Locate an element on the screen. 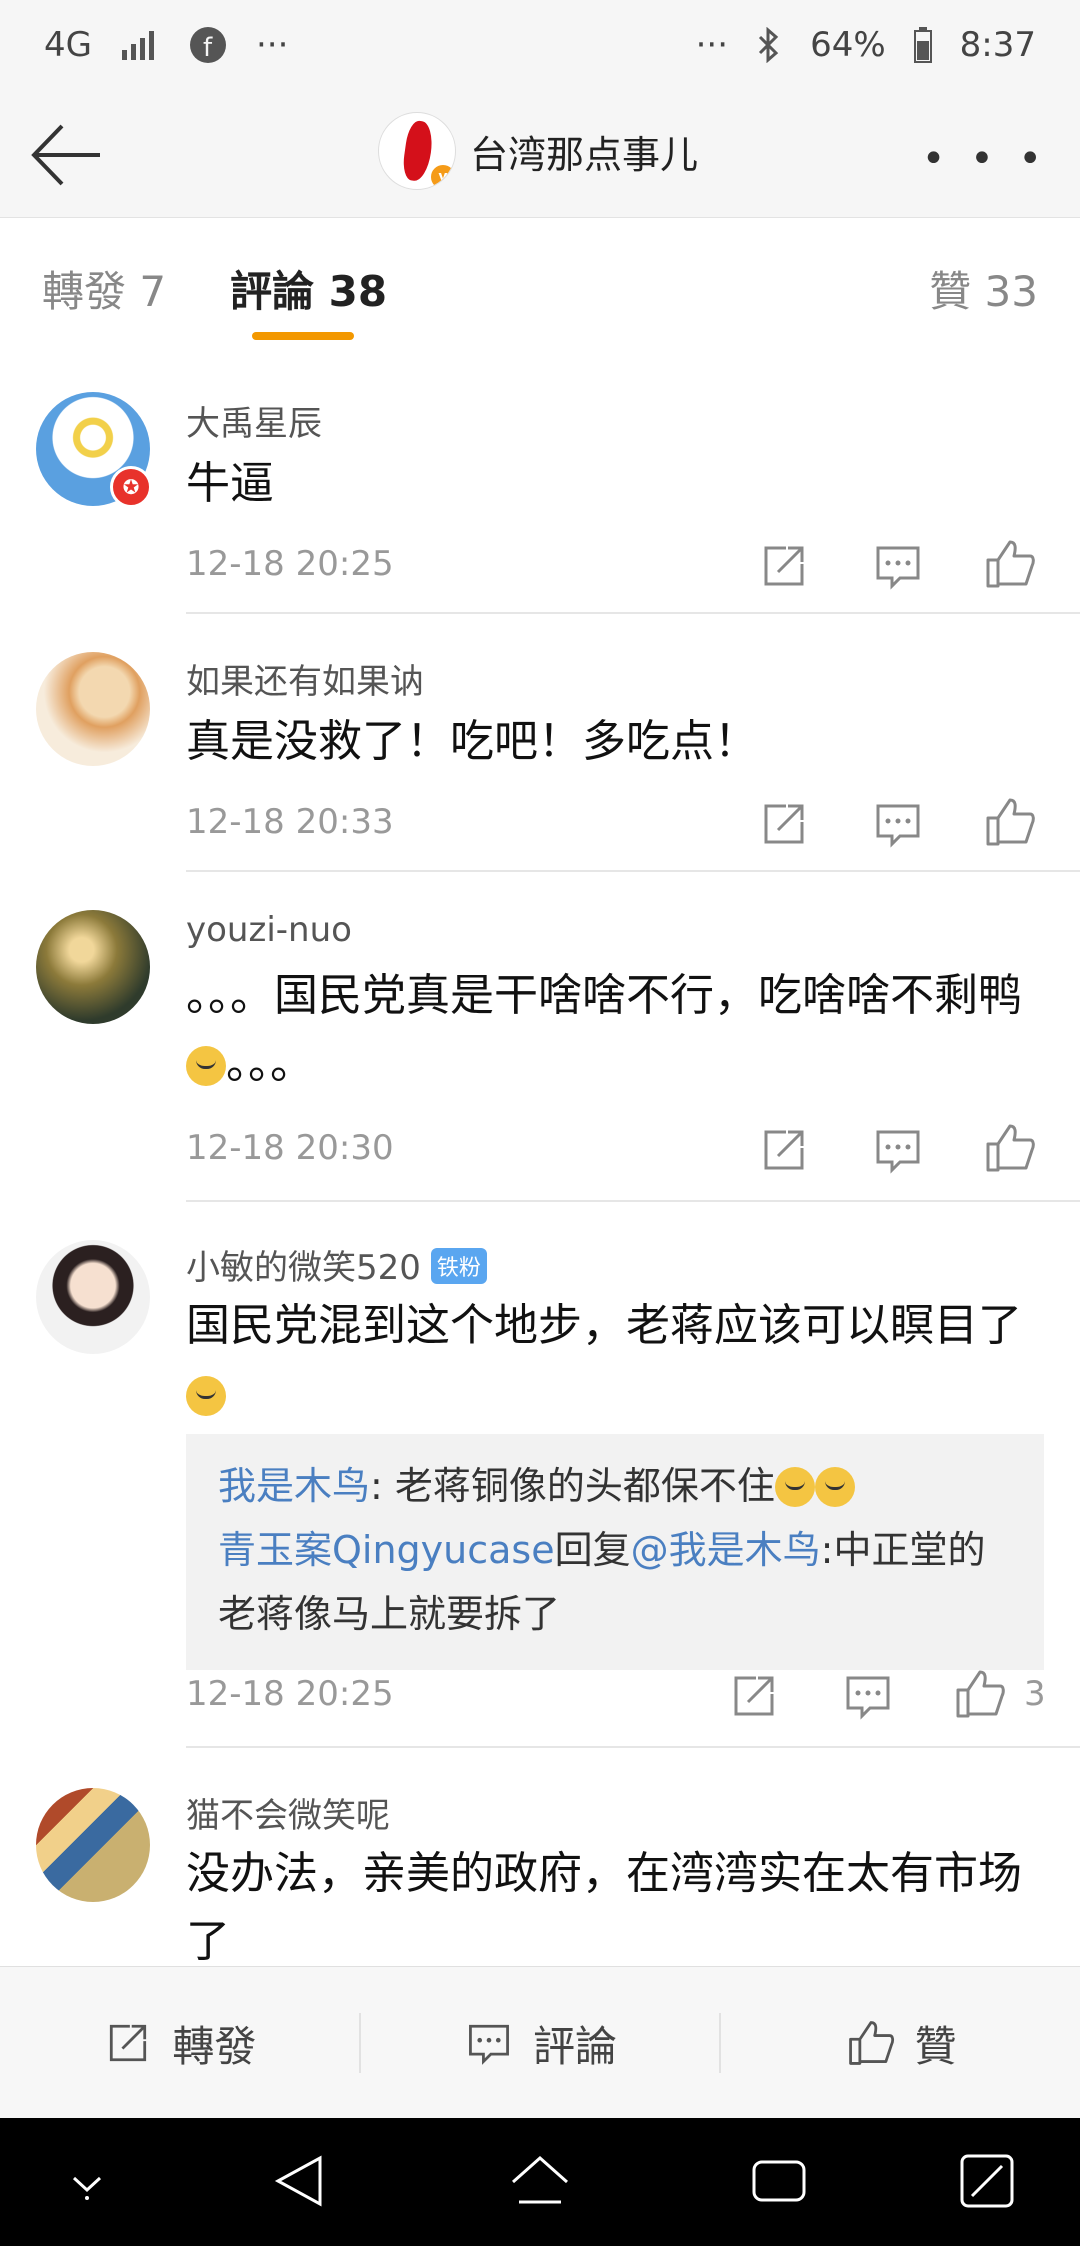  reply-item: 我是木鸟: 老蒋铜像的头都保不住 is located at coordinates (615, 1486).